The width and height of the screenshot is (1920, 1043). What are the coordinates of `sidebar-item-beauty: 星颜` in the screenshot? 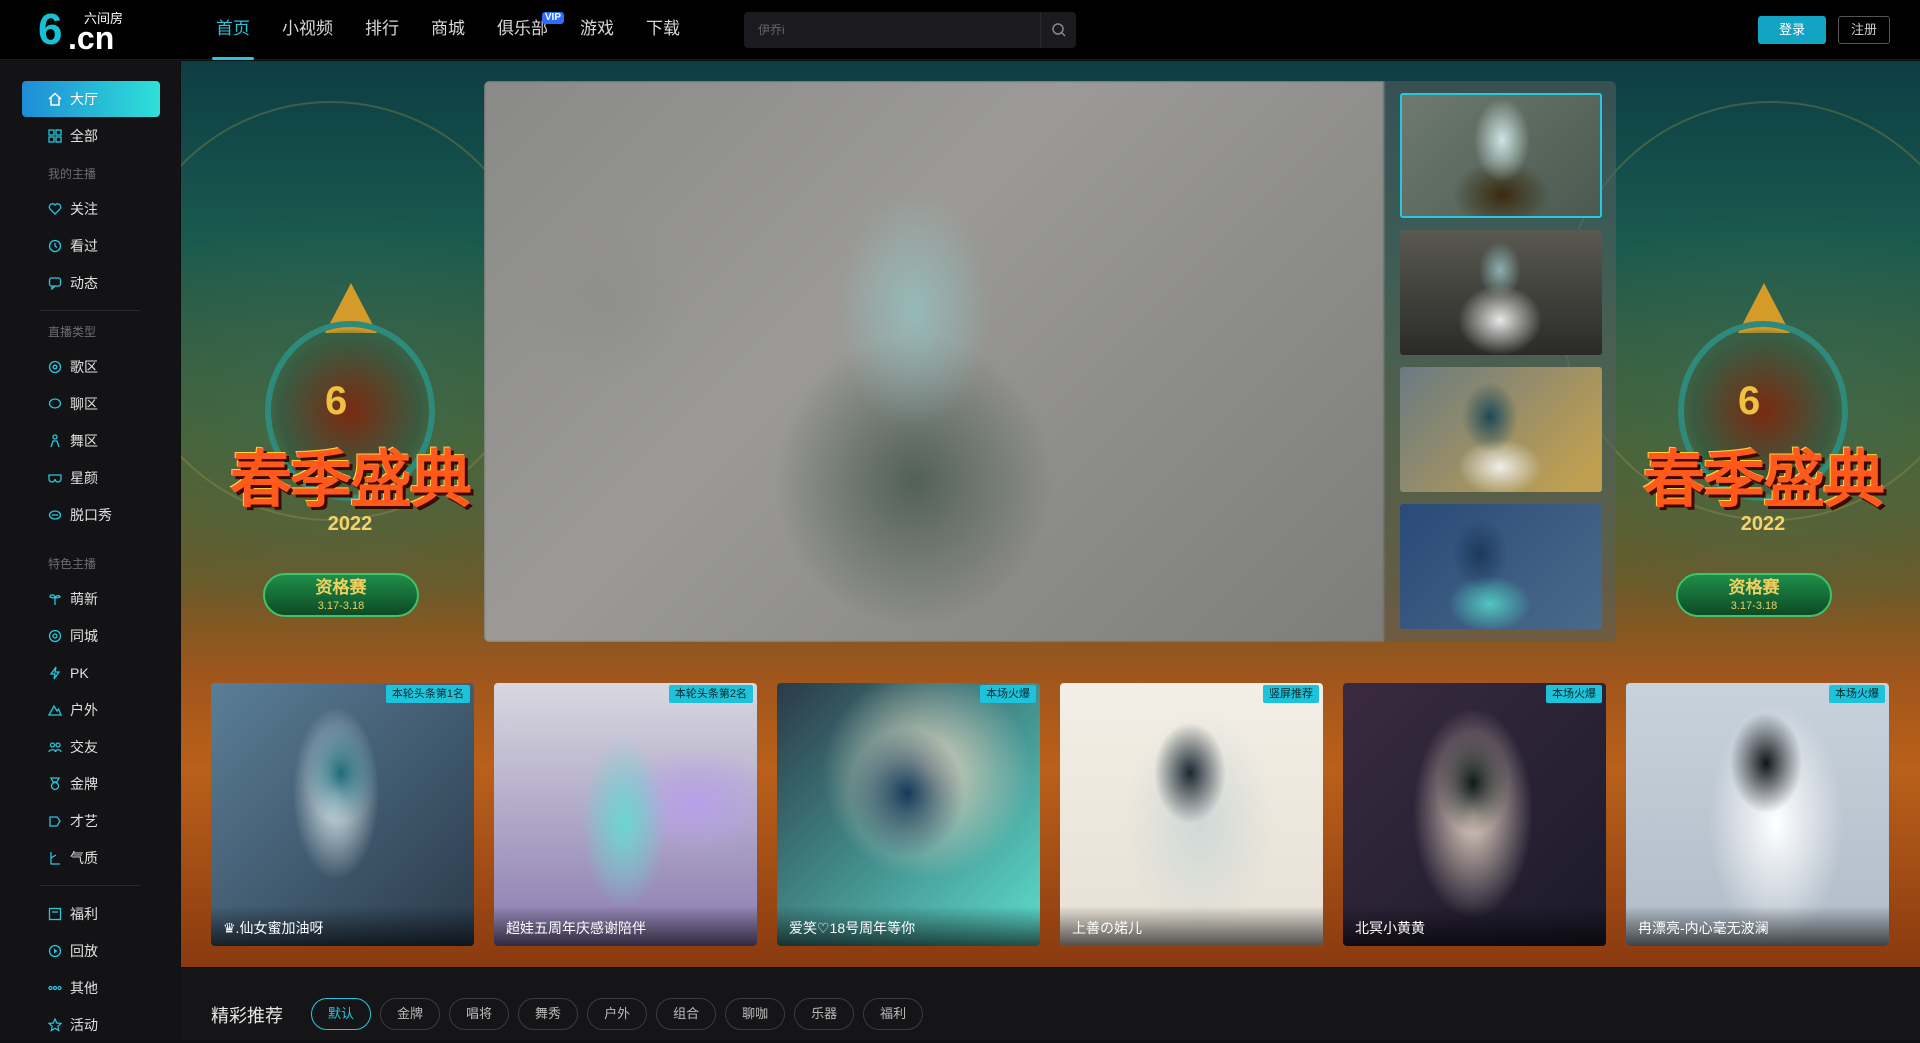 It's located at (91, 478).